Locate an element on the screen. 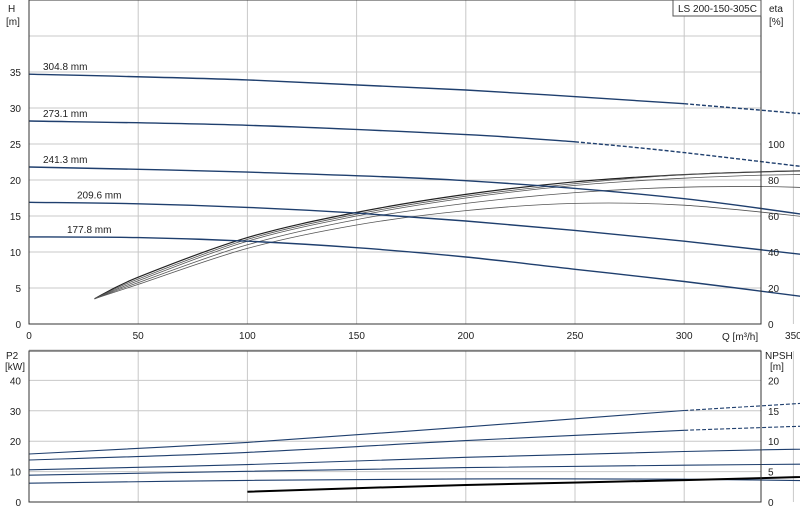 The height and width of the screenshot is (520, 800). h-tick-label: 15 is located at coordinates (16, 217).